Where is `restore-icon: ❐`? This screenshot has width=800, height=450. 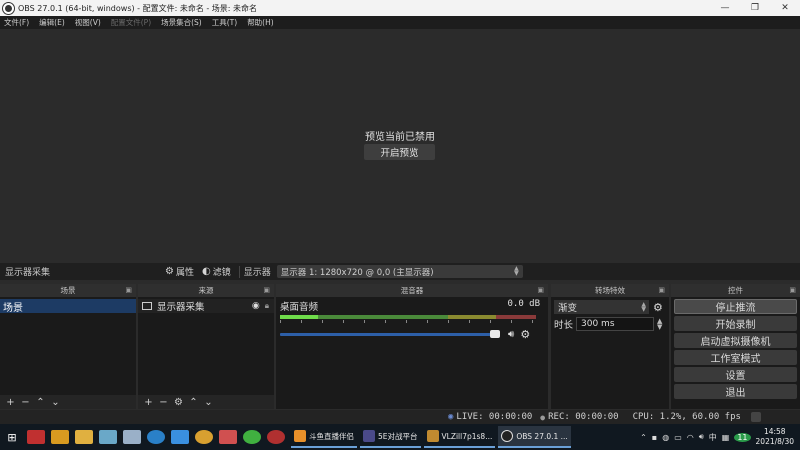 restore-icon: ❐ is located at coordinates (755, 8).